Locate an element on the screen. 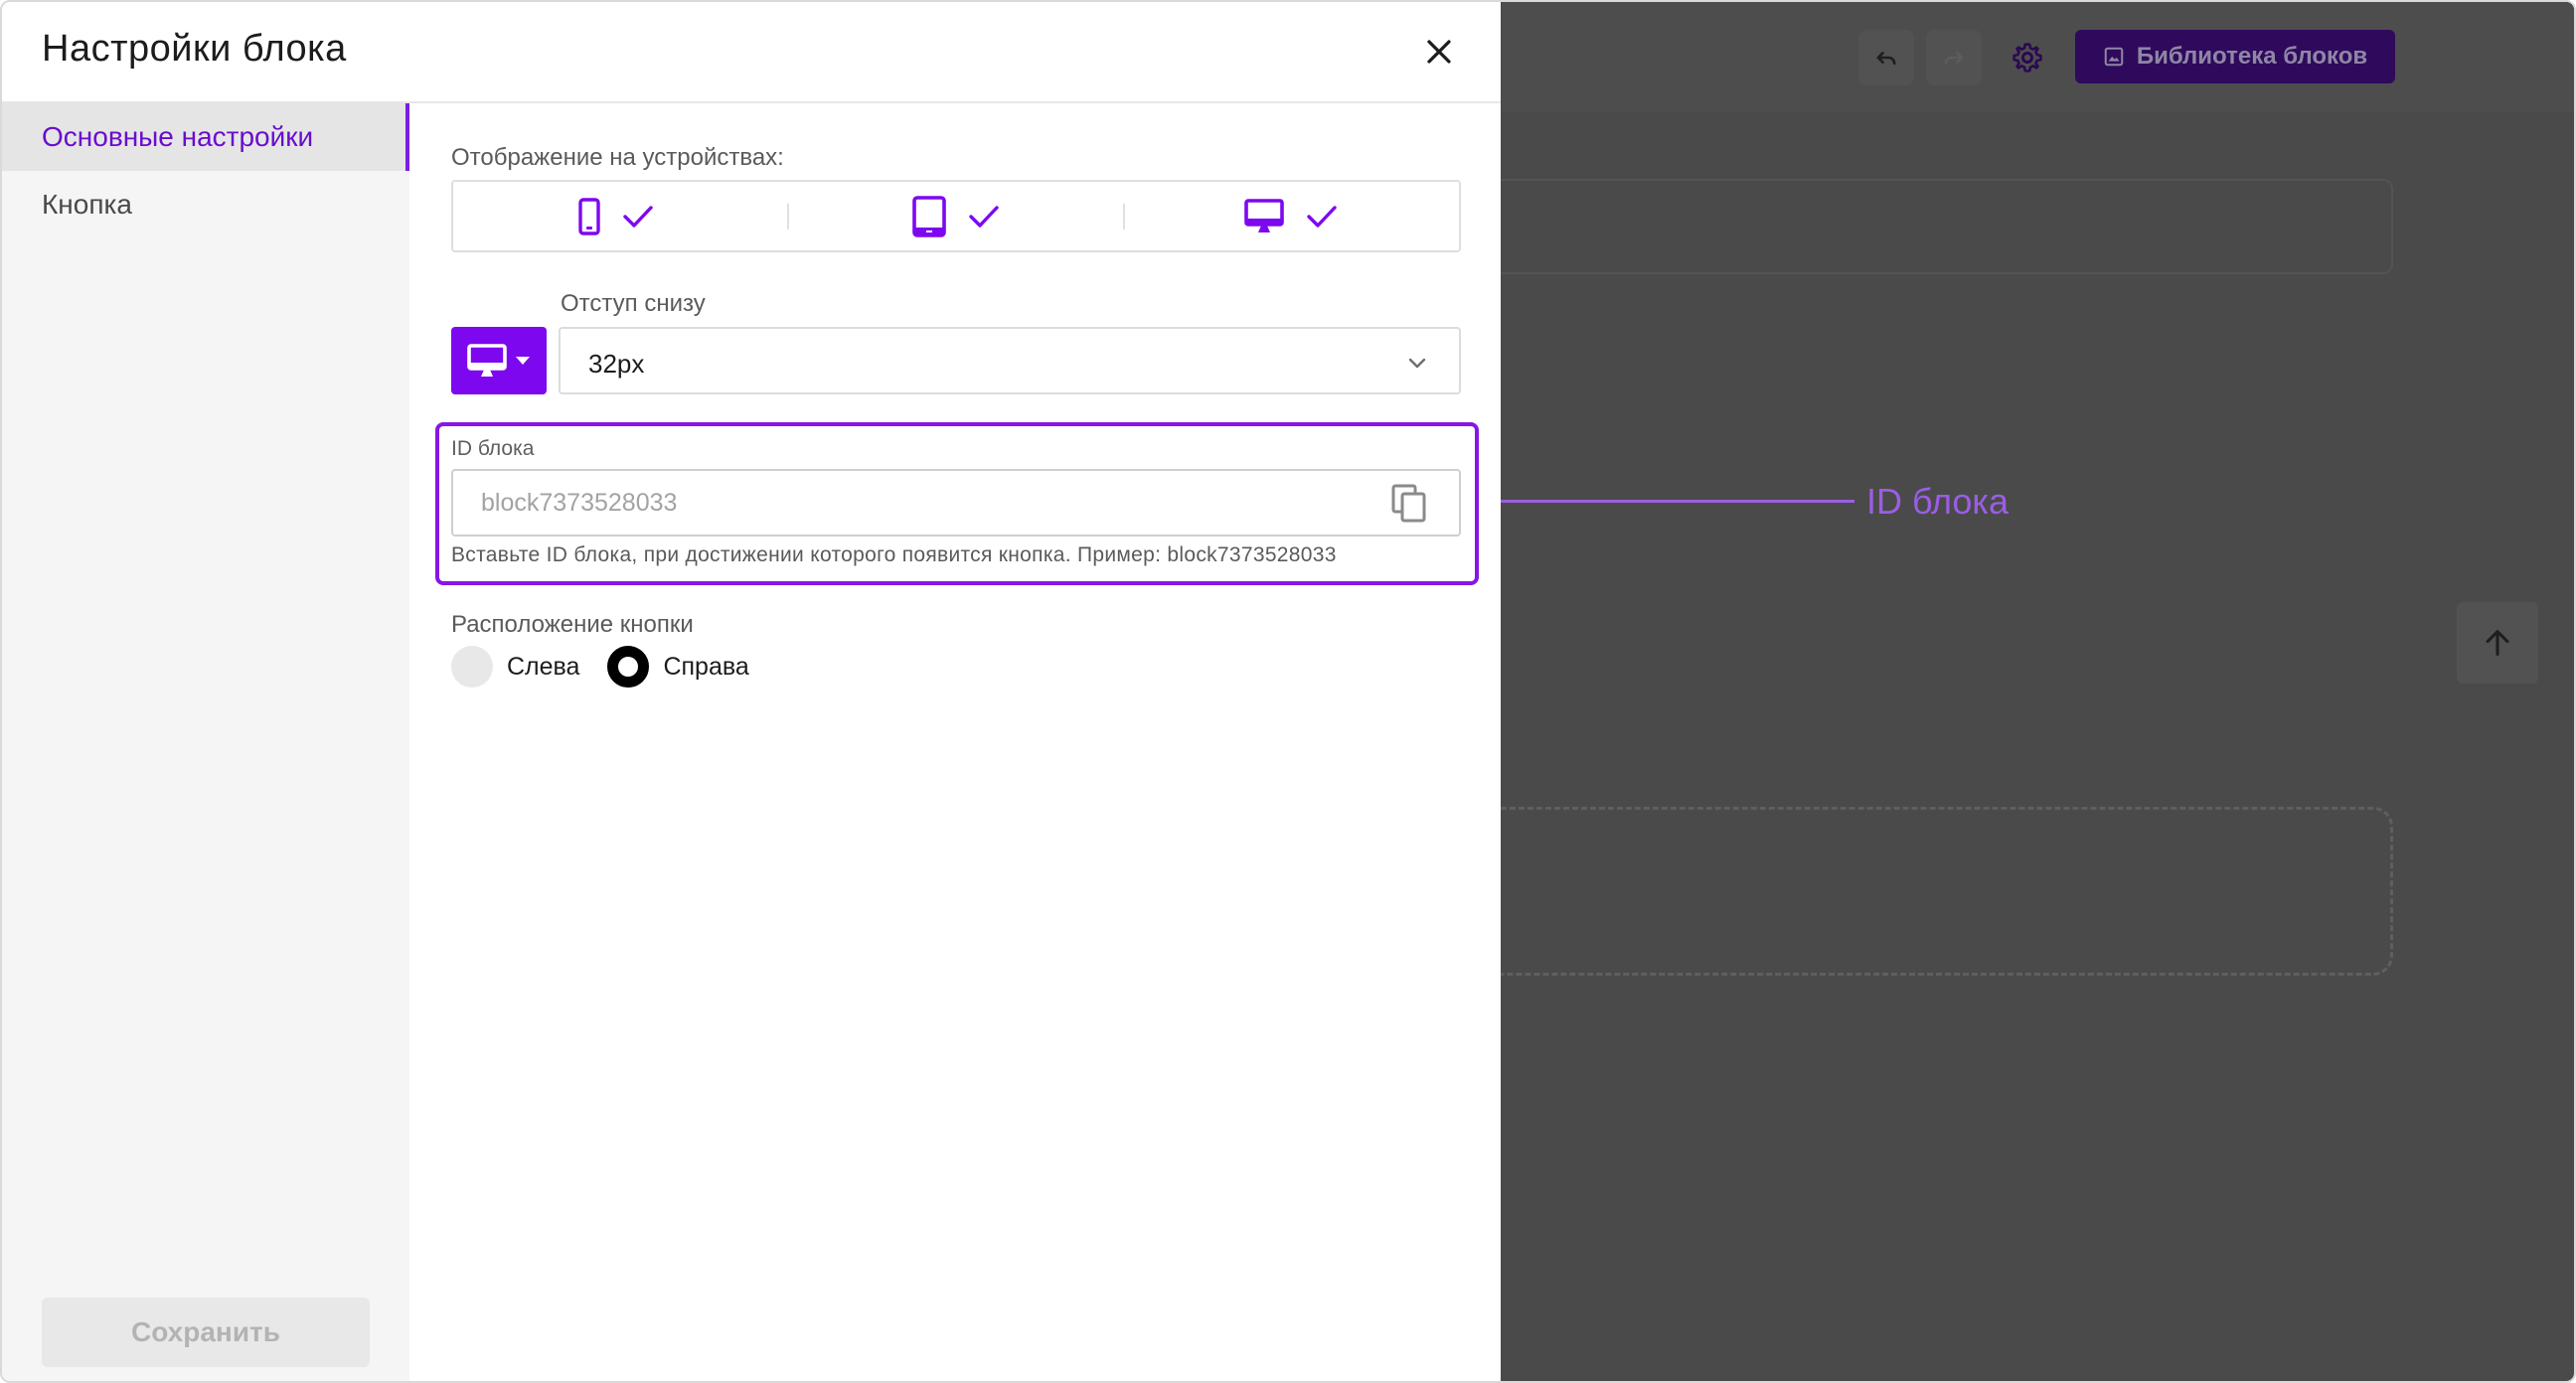  editor-drop-zone is located at coordinates (1947, 891).